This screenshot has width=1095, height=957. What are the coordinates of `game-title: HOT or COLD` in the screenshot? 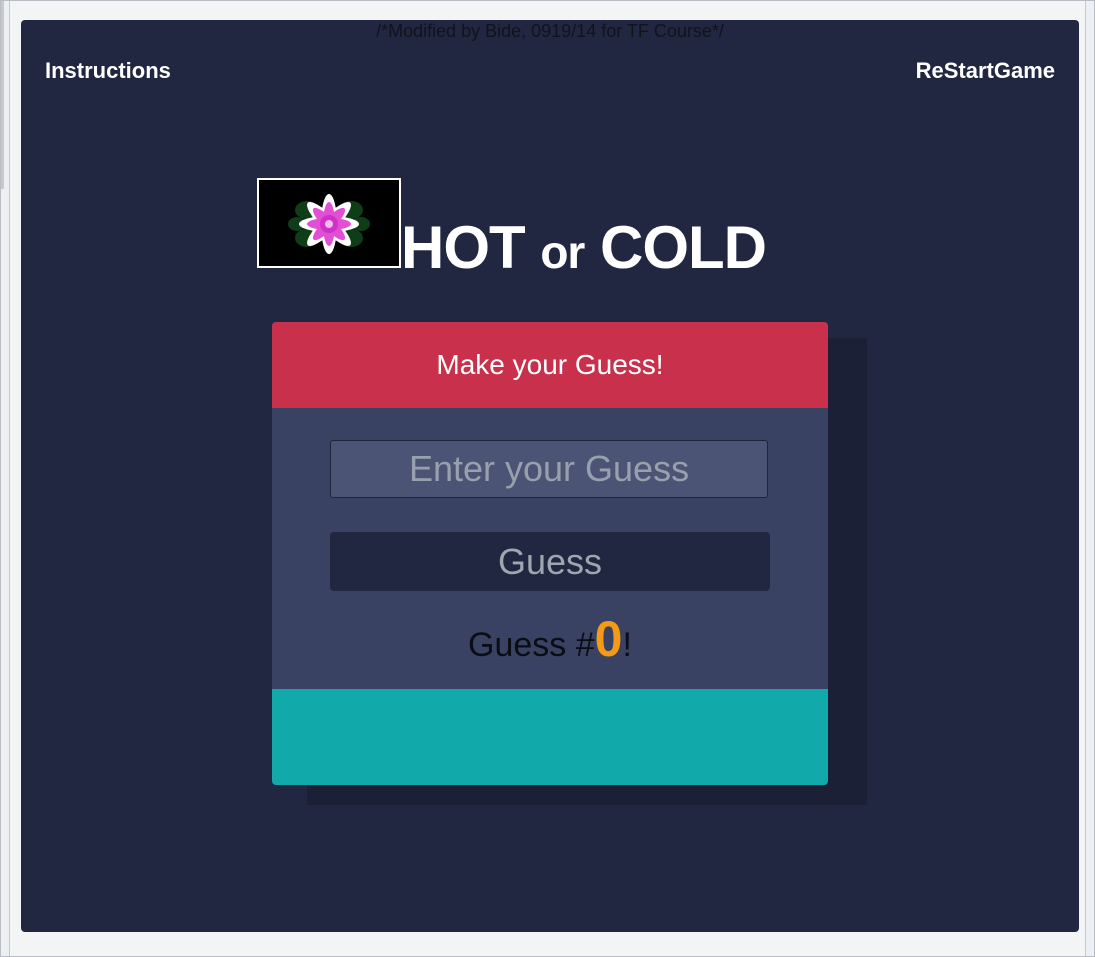 It's located at (584, 250).